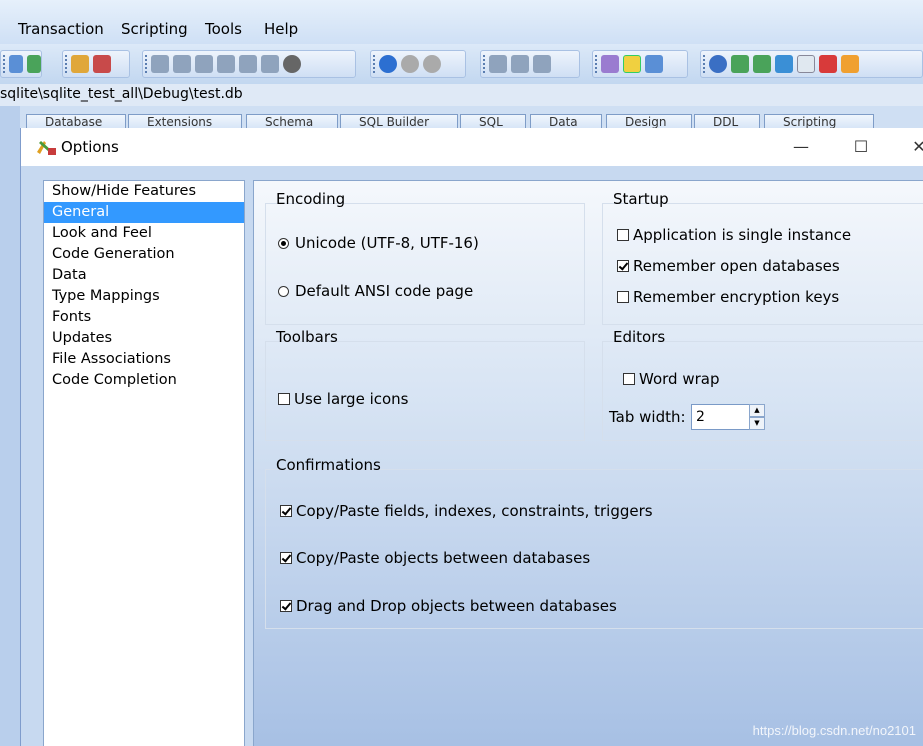 This screenshot has height=746, width=923. I want to click on remember-databases-checkbox: Remember open databases, so click(728, 266).